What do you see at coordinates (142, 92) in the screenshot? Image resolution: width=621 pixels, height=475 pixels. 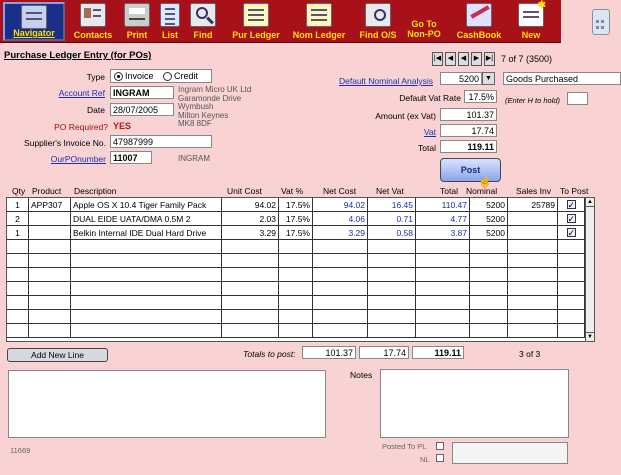 I see `account-ref-field: INGRAM` at bounding box center [142, 92].